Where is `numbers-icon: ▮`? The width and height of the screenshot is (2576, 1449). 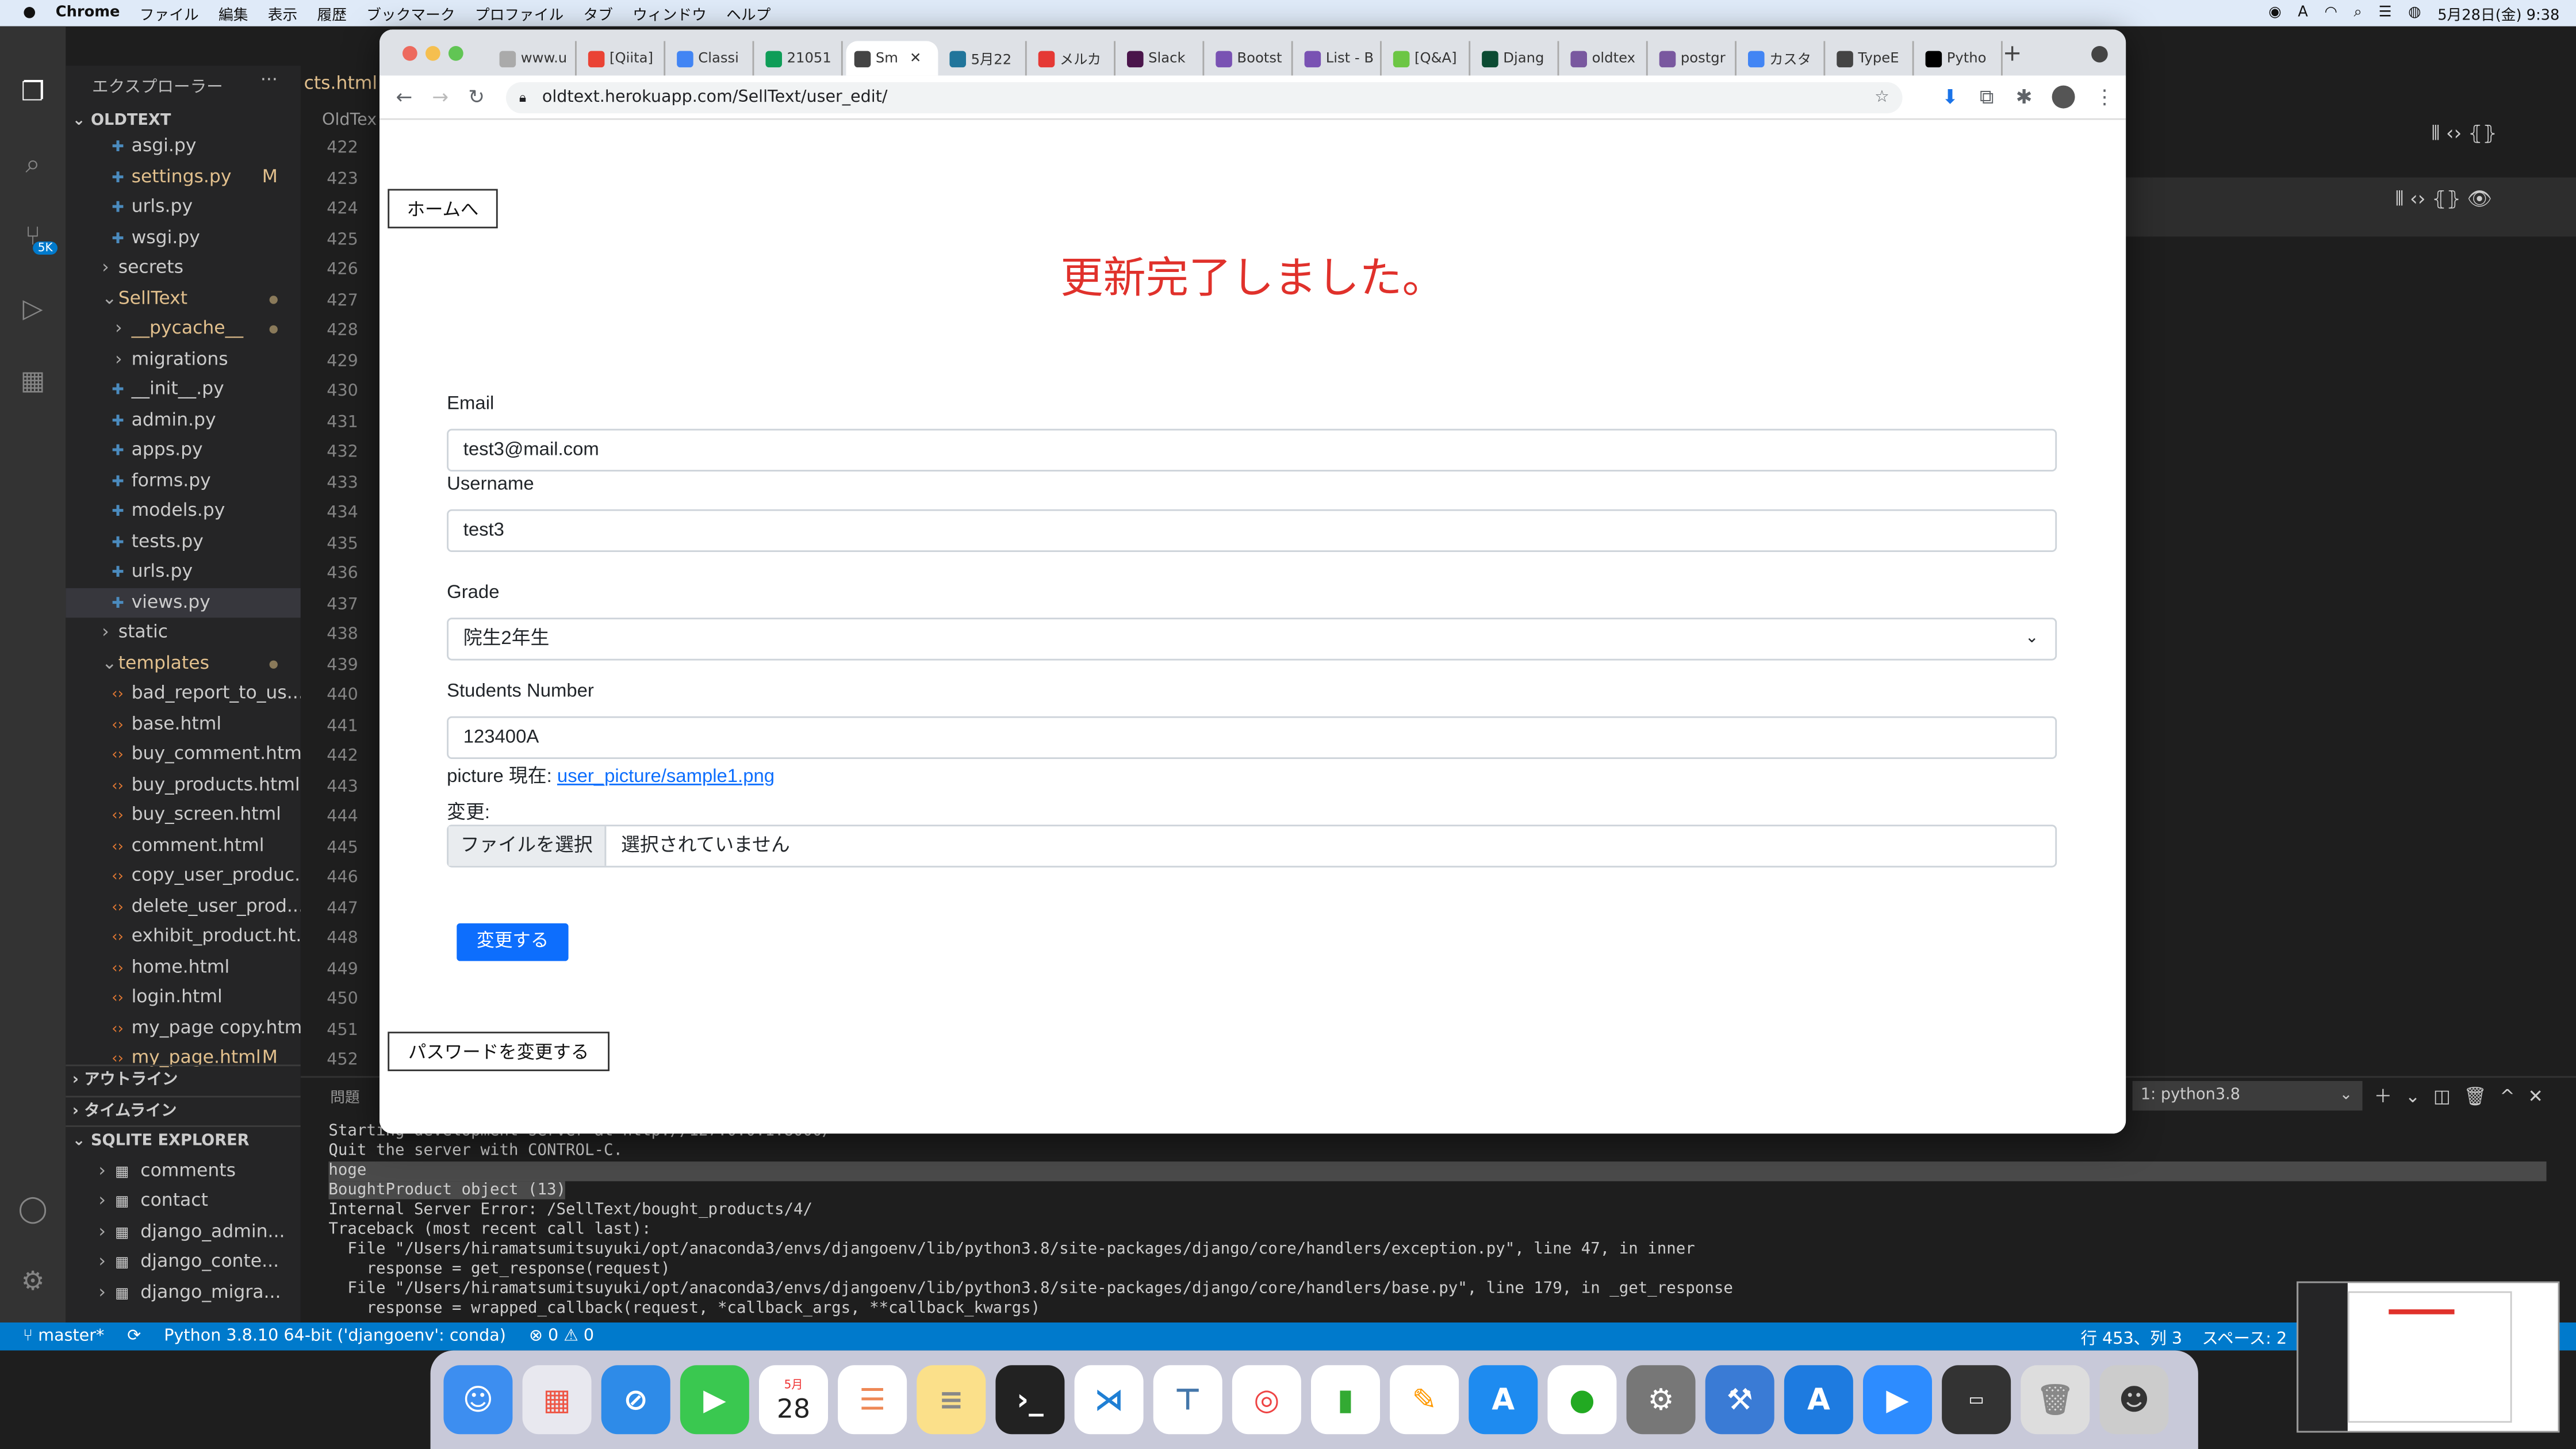 numbers-icon: ▮ is located at coordinates (1345, 1400).